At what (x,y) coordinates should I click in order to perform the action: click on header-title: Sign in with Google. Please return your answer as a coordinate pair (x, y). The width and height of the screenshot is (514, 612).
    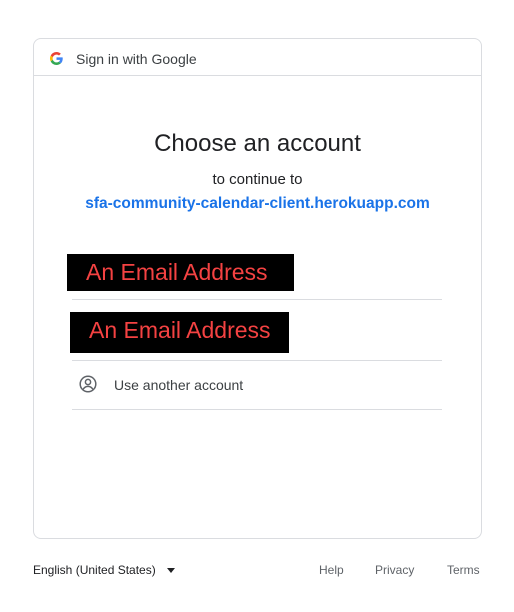
    Looking at the image, I should click on (136, 59).